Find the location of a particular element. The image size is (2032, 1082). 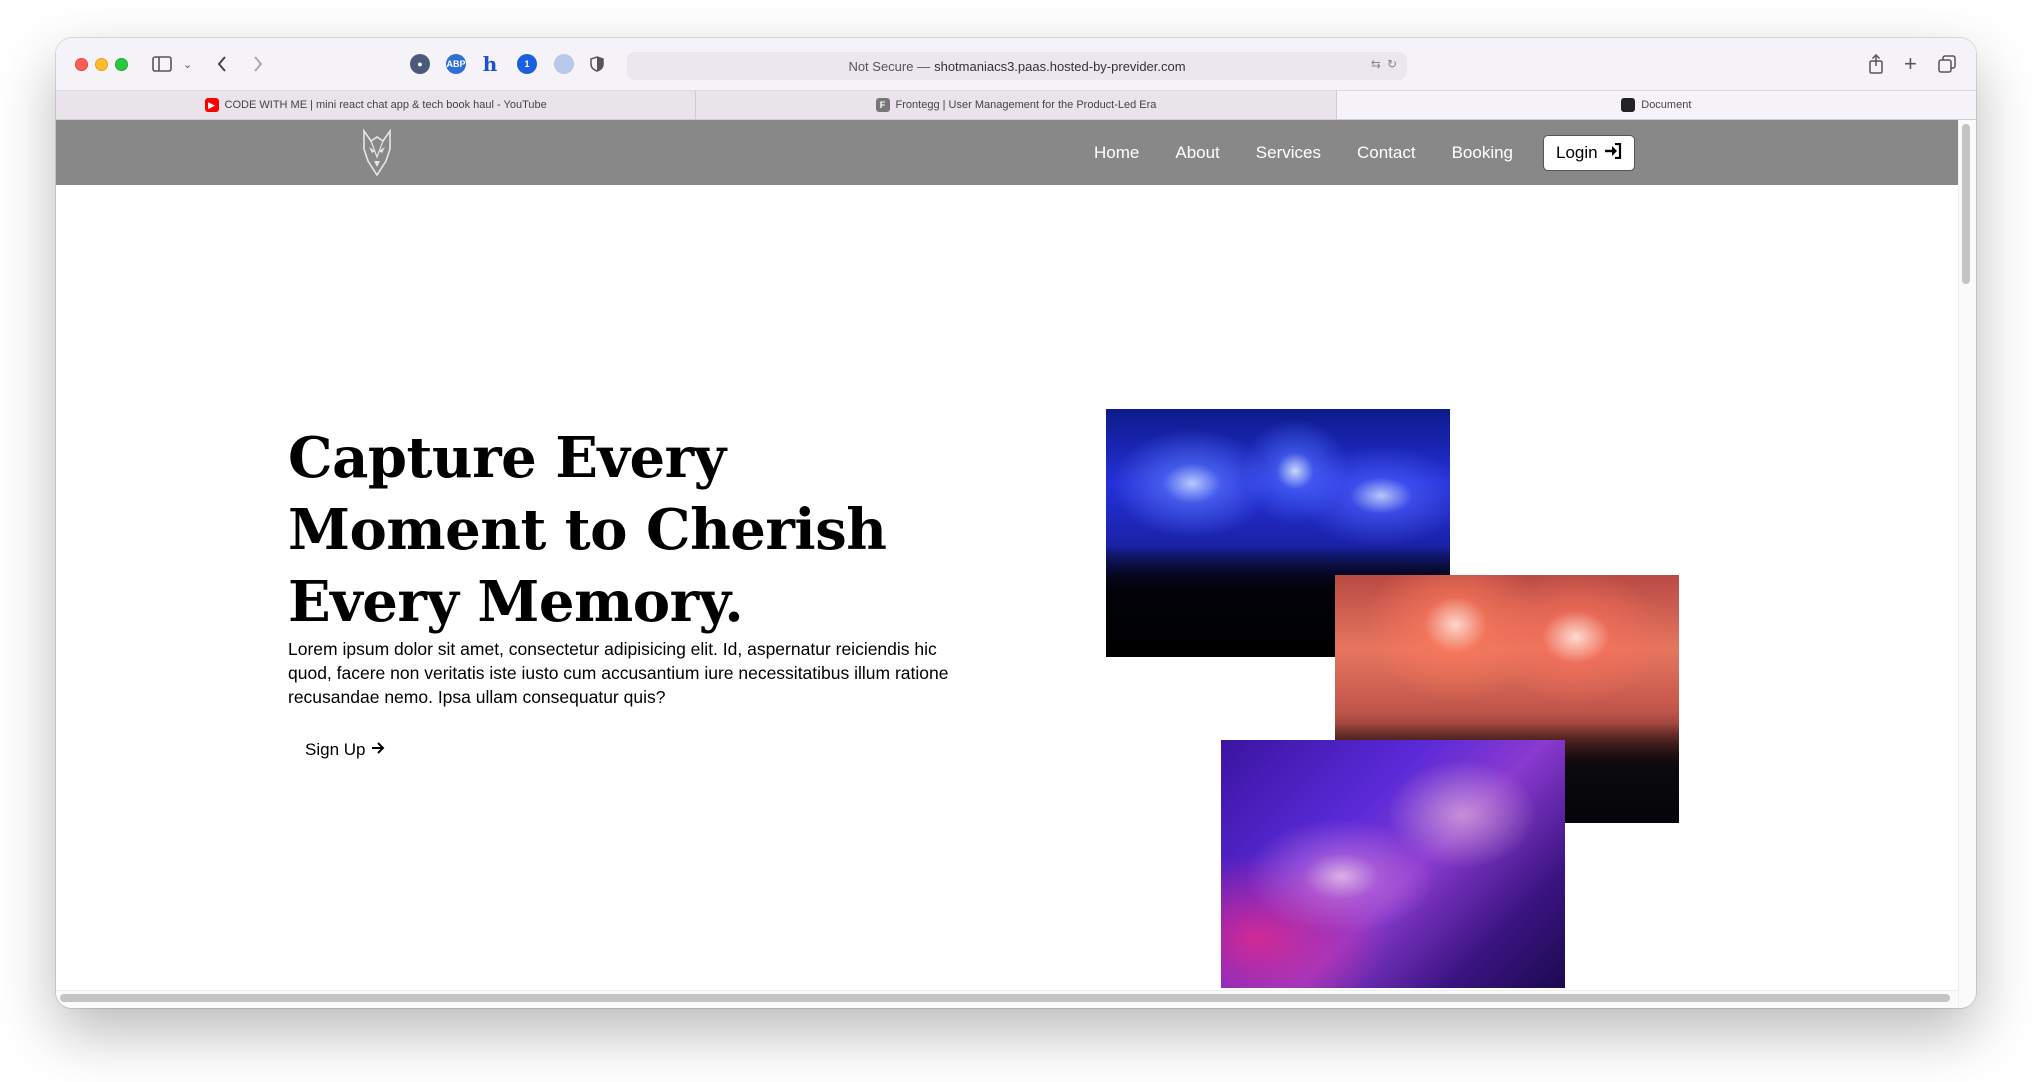

url-host: shotmaniacs3.paas.hosted-by-previder.com is located at coordinates (1060, 66).